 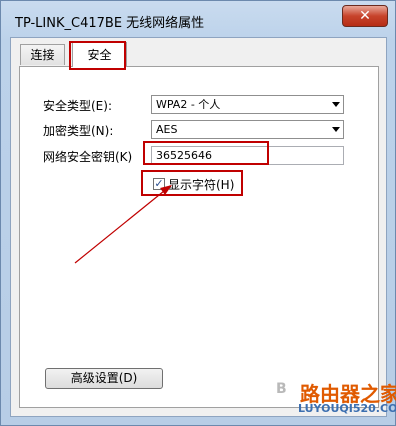 What do you see at coordinates (123, 224) in the screenshot?
I see `annotation-arrow` at bounding box center [123, 224].